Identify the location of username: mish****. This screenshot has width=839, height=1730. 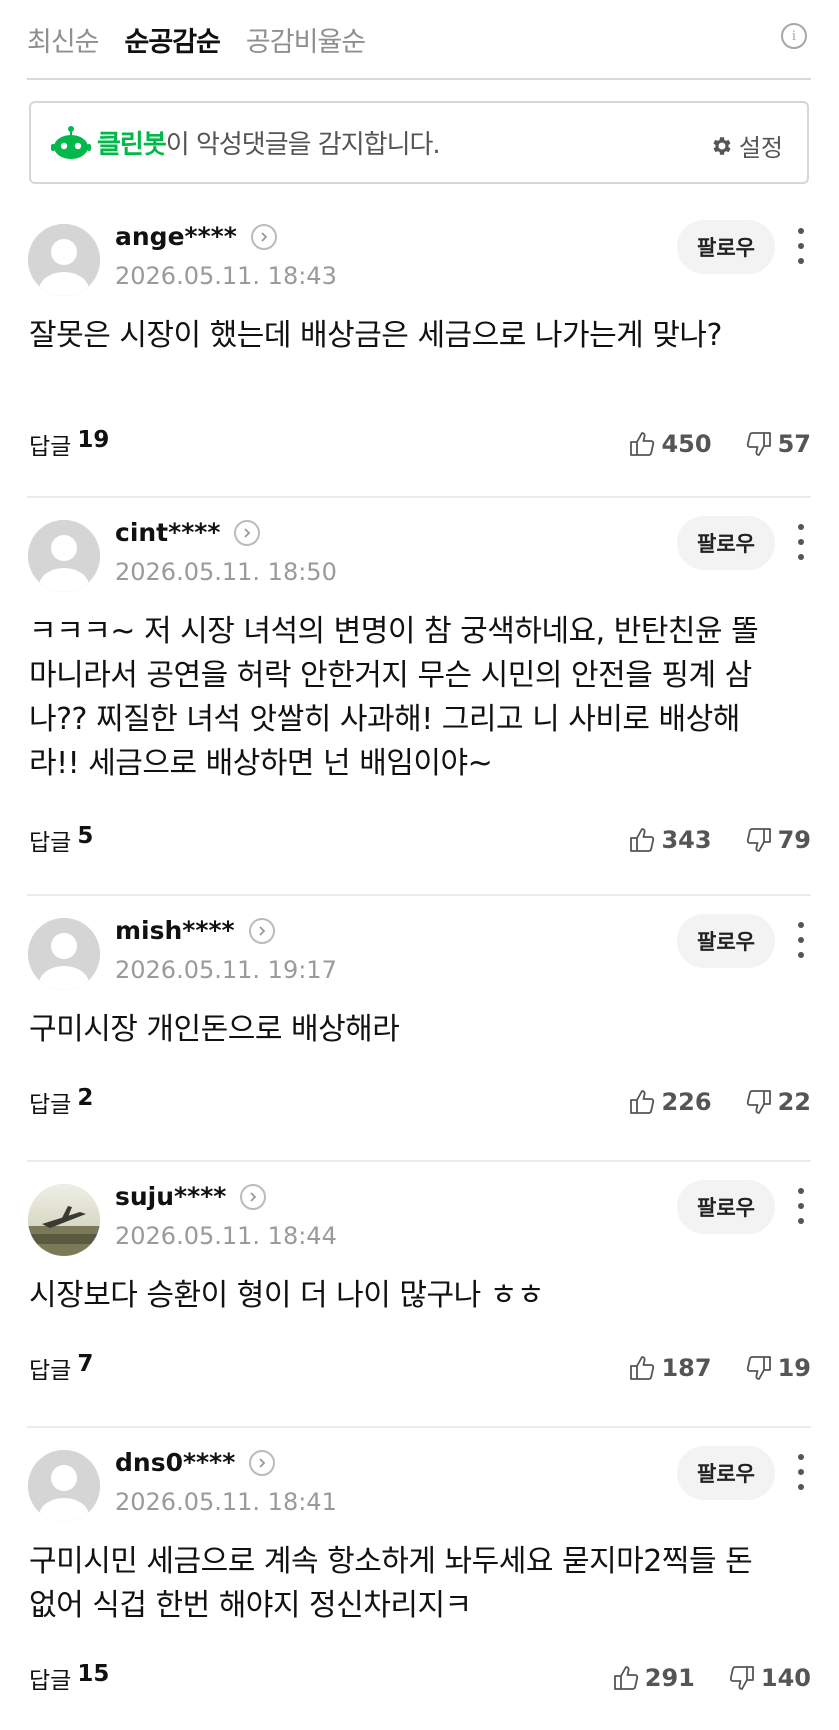
(195, 930).